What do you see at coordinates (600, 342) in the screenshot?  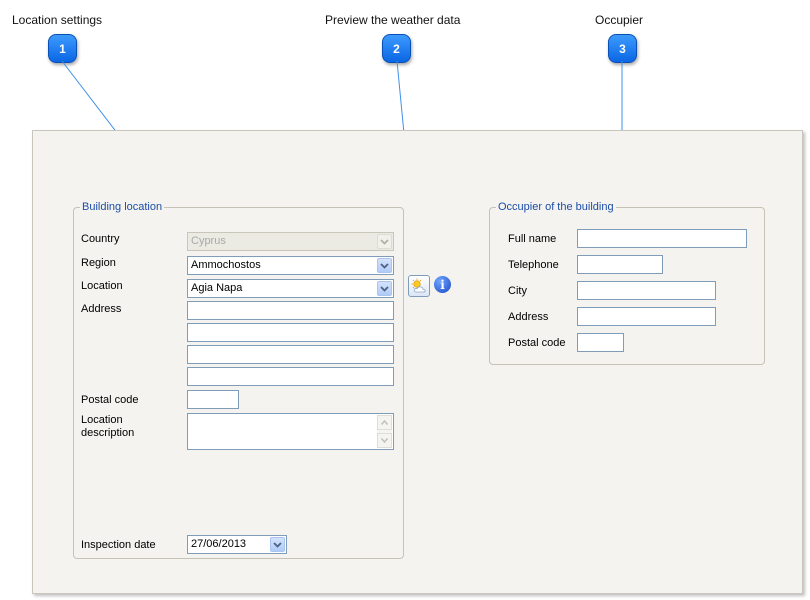 I see `occupier-postal-code-input` at bounding box center [600, 342].